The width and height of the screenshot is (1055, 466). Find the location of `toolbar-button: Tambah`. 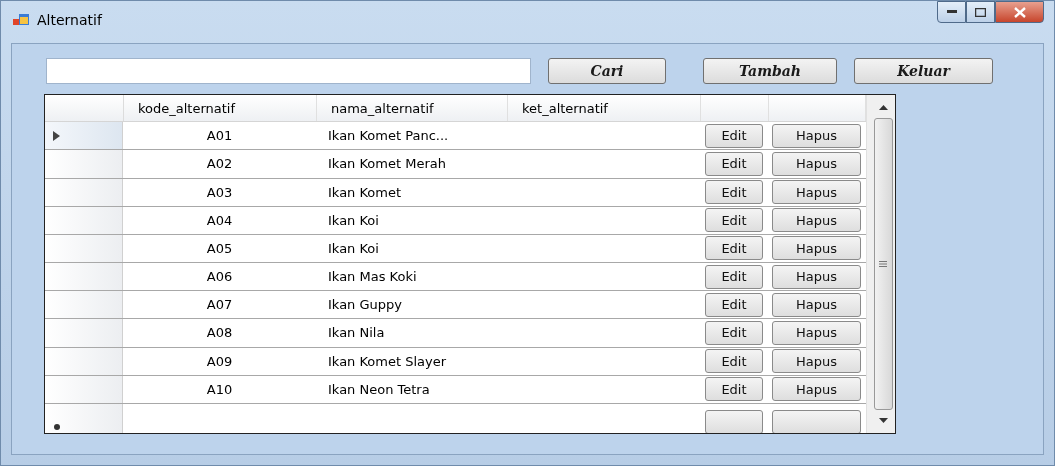

toolbar-button: Tambah is located at coordinates (770, 71).